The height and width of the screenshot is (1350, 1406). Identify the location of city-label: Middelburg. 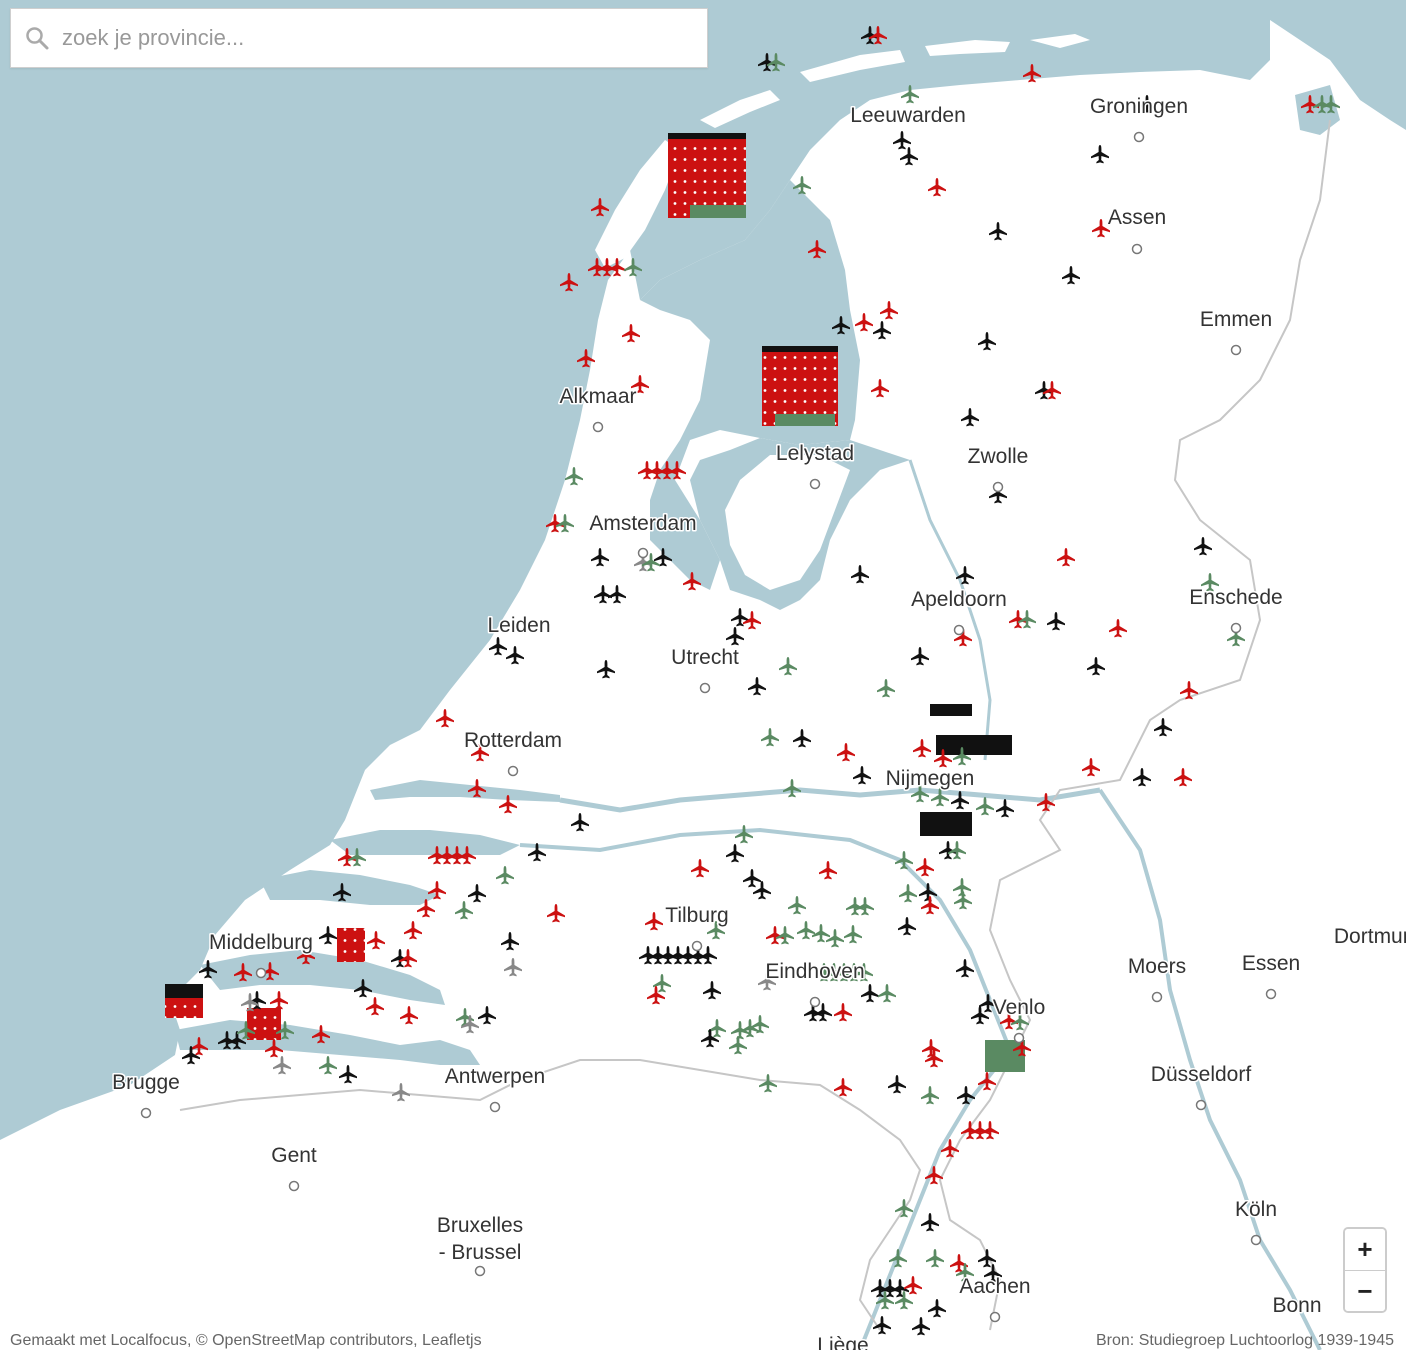
(261, 942).